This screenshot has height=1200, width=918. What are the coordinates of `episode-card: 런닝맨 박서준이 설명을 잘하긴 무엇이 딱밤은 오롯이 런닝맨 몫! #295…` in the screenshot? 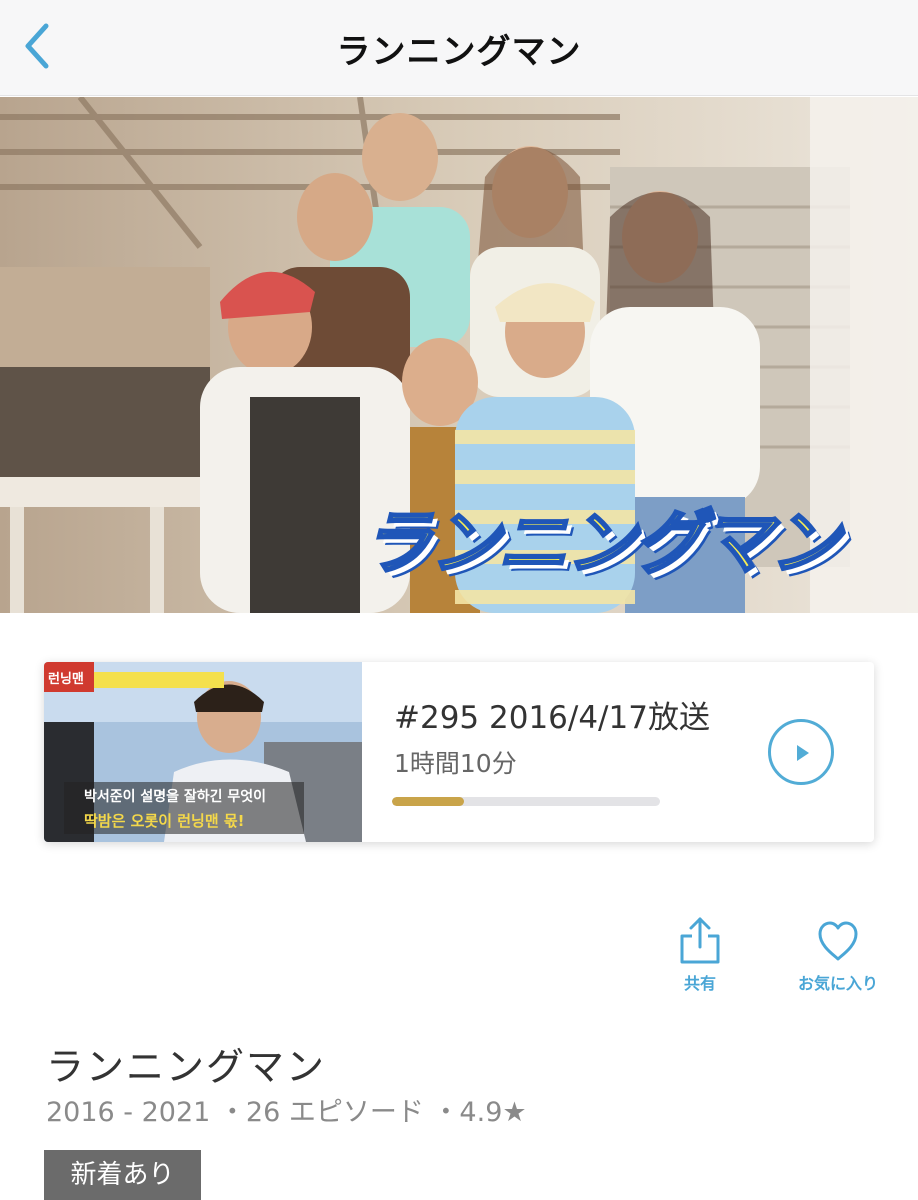 It's located at (459, 752).